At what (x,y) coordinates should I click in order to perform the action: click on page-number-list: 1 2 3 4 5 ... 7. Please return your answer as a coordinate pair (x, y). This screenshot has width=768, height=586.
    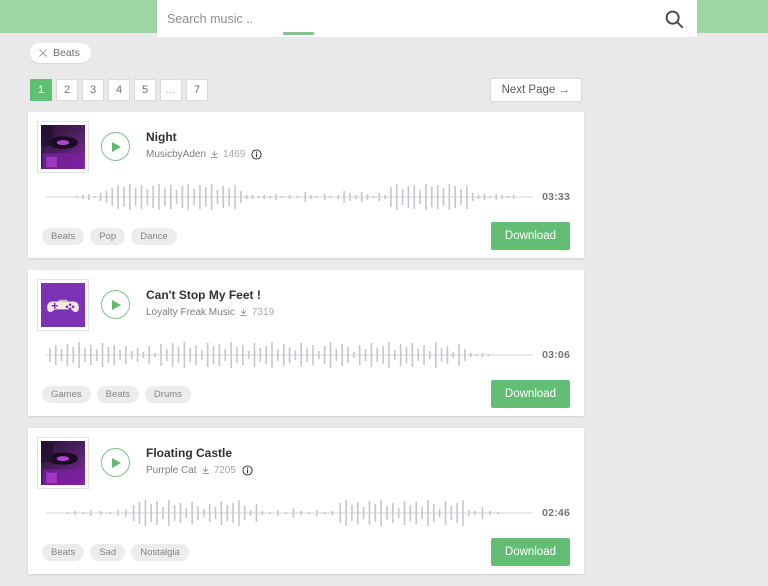
    Looking at the image, I should click on (119, 90).